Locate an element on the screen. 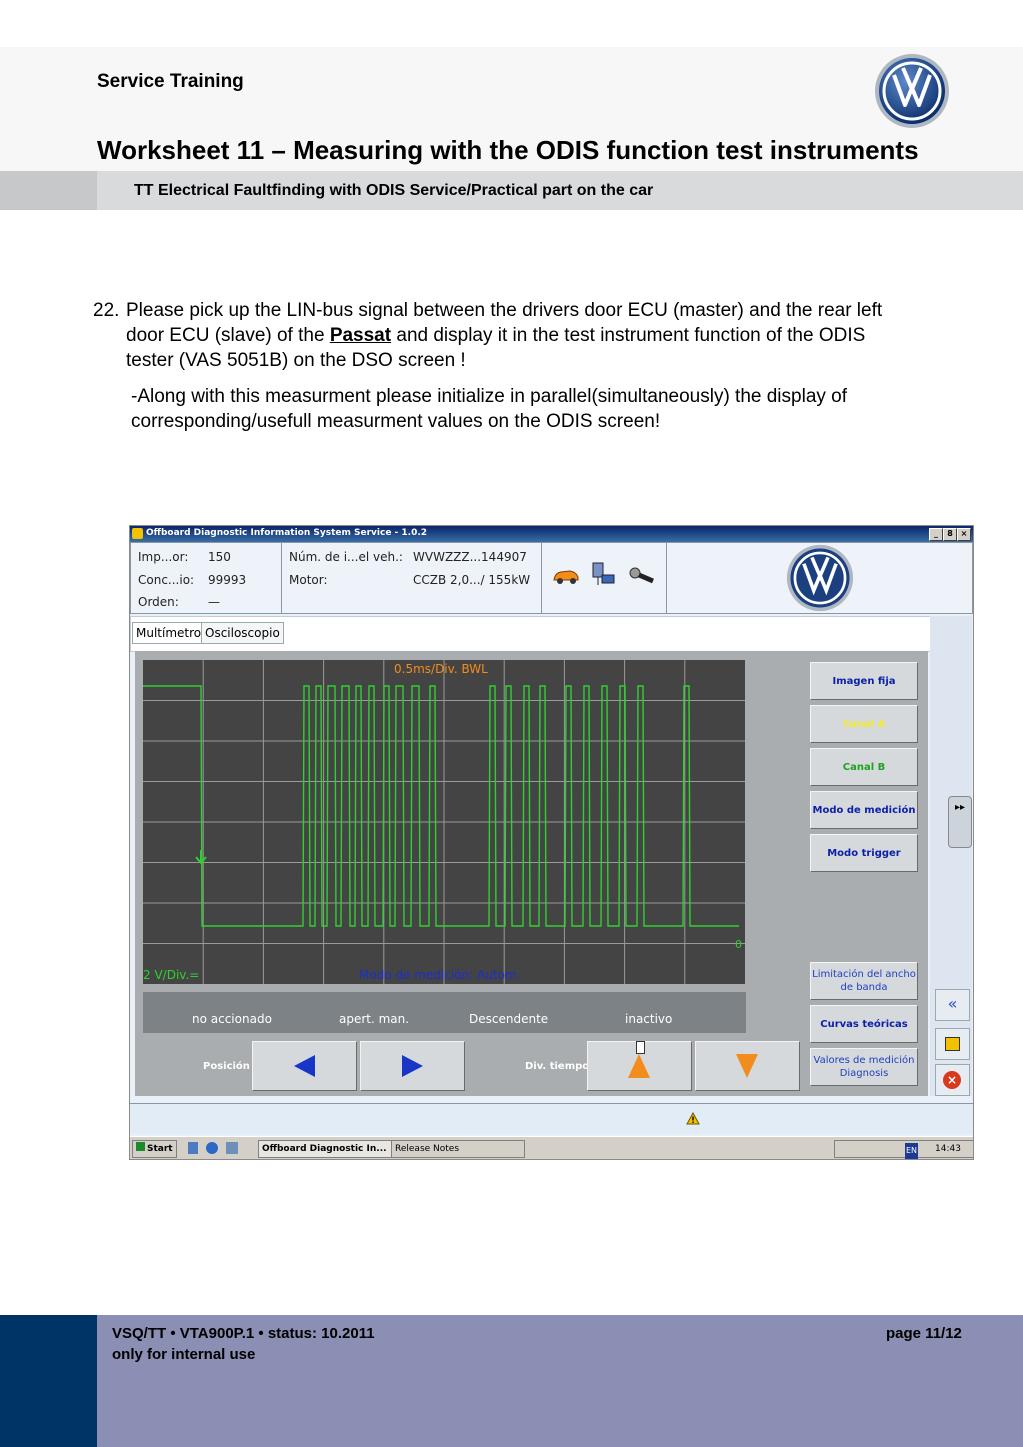  arrow-down-icon is located at coordinates (747, 1066).